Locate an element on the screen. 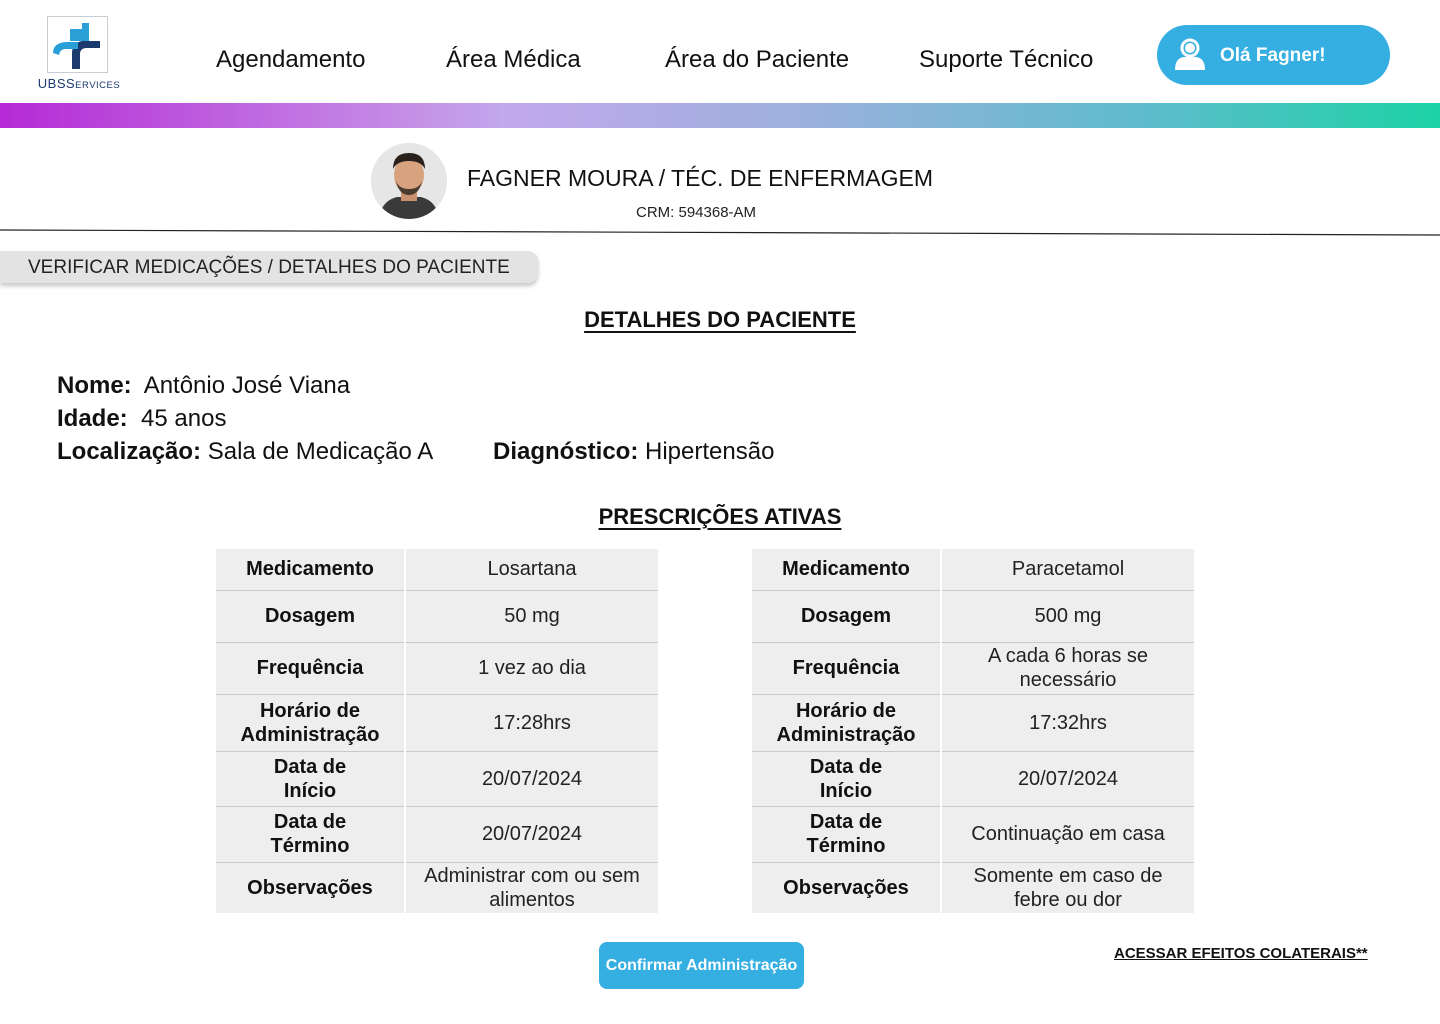 The image size is (1440, 1024). logo-text: UBSSERVICES is located at coordinates (79, 83).